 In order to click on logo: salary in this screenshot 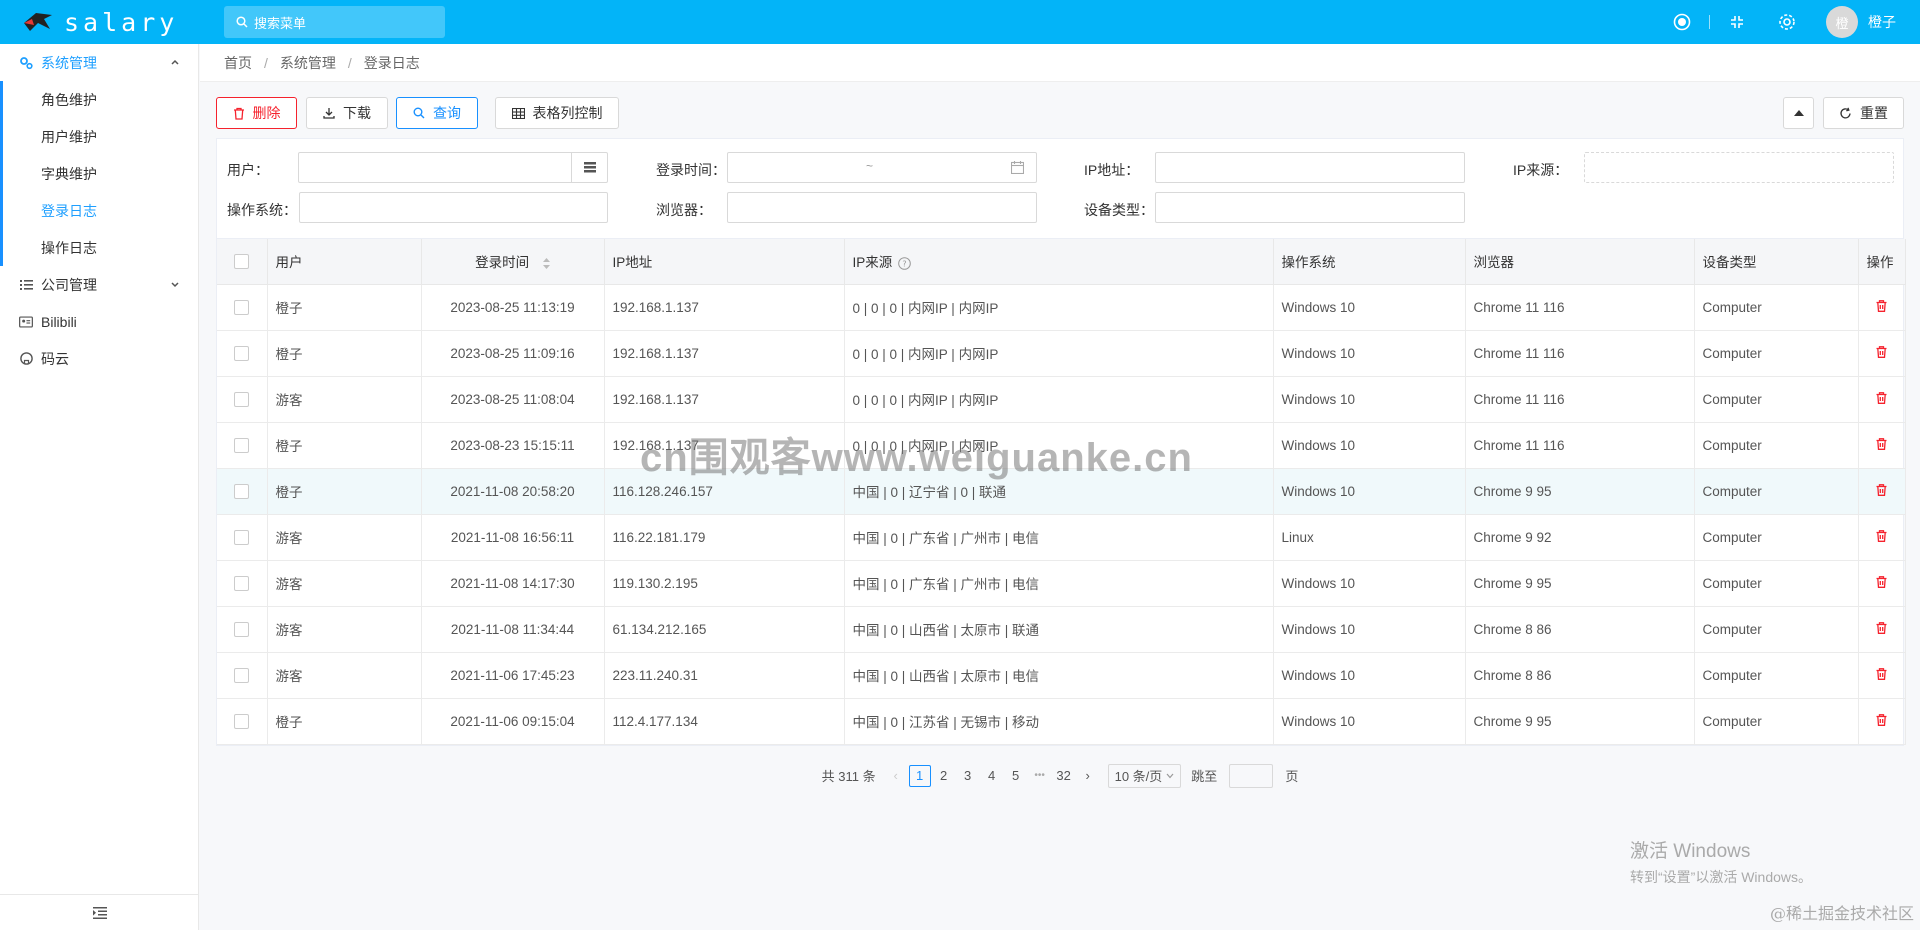, I will do `click(99, 22)`.